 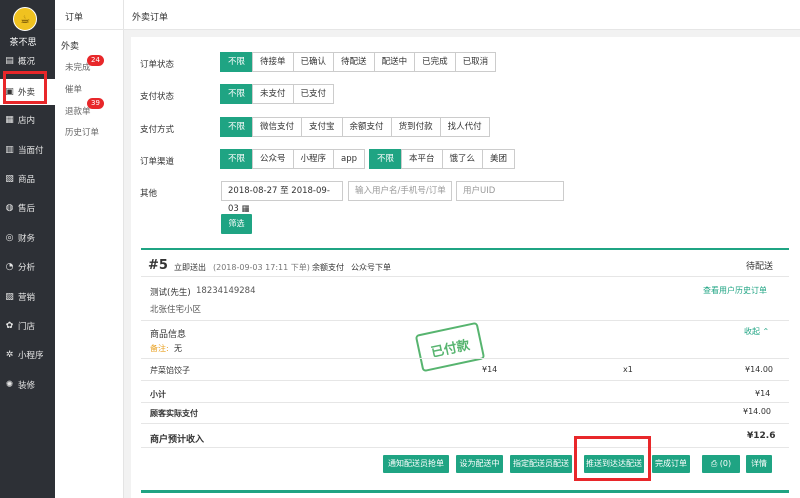 What do you see at coordinates (73, 89) in the screenshot?
I see `subnav-item-reminder: 催单` at bounding box center [73, 89].